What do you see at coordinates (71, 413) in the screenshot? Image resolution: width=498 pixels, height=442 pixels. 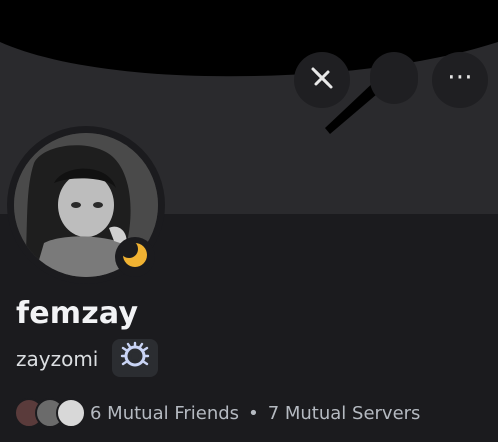 I see `mutual-friend-avatar` at bounding box center [71, 413].